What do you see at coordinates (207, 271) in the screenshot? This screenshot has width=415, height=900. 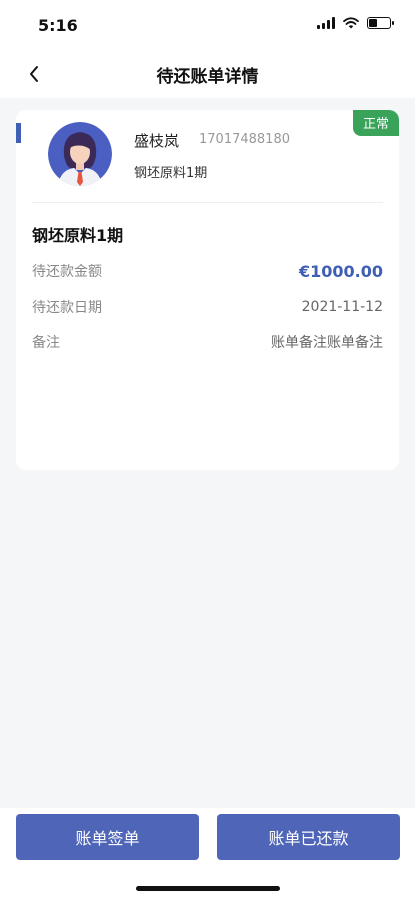 I see `row-amount: 待还款金额 €1000.00` at bounding box center [207, 271].